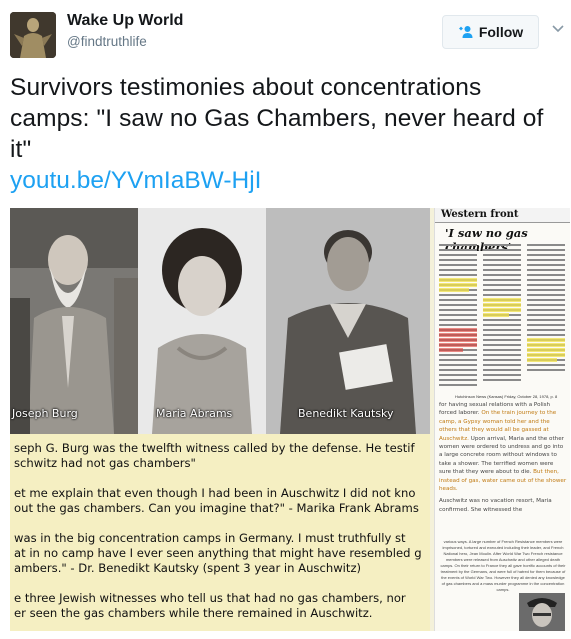  What do you see at coordinates (74, 321) in the screenshot?
I see `photo-joseph-burg: Joseph Burg` at bounding box center [74, 321].